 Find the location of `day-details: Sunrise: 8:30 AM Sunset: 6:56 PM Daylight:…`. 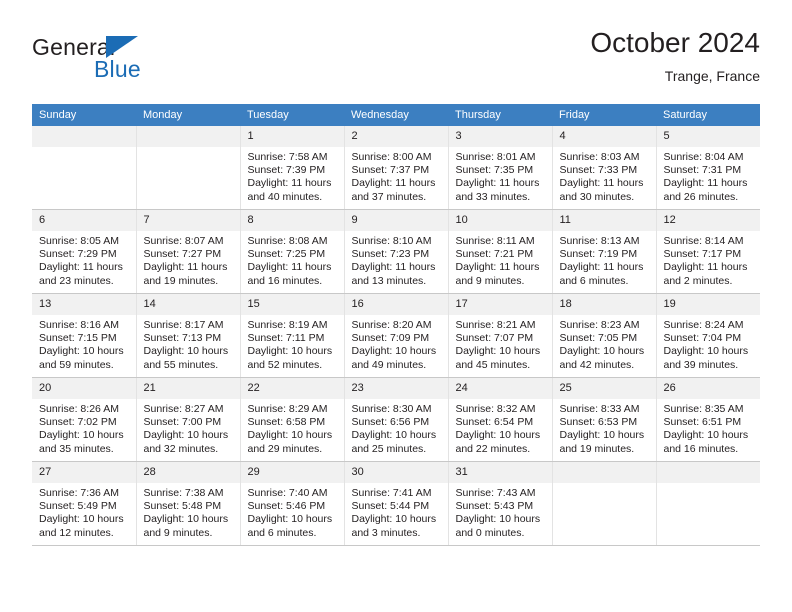

day-details: Sunrise: 8:30 AM Sunset: 6:56 PM Daylight:… is located at coordinates (396, 427).